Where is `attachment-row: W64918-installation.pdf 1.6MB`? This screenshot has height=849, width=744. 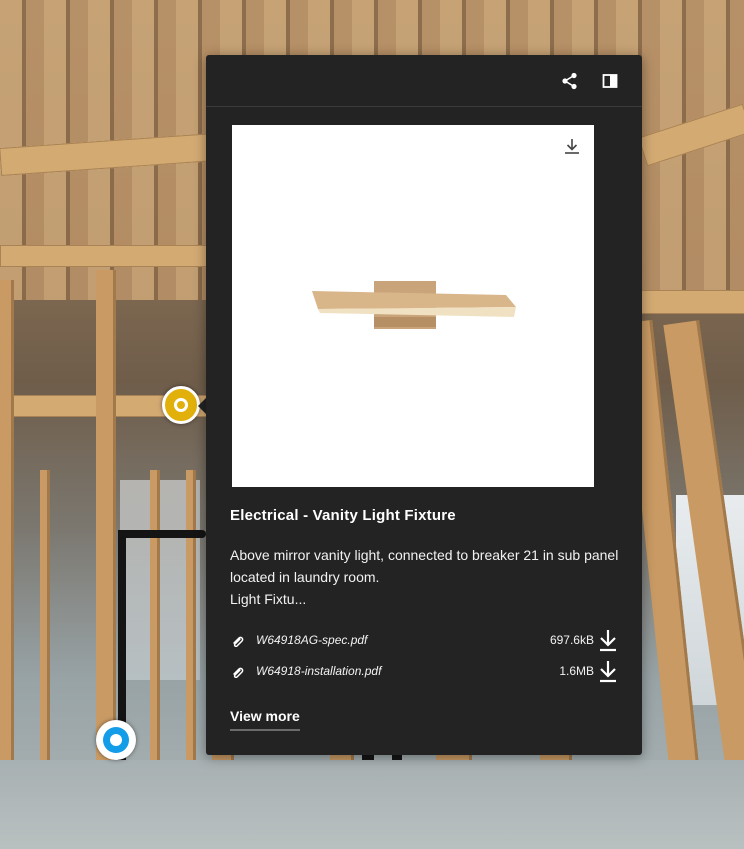
attachment-row: W64918-installation.pdf 1.6MB is located at coordinates (424, 671).